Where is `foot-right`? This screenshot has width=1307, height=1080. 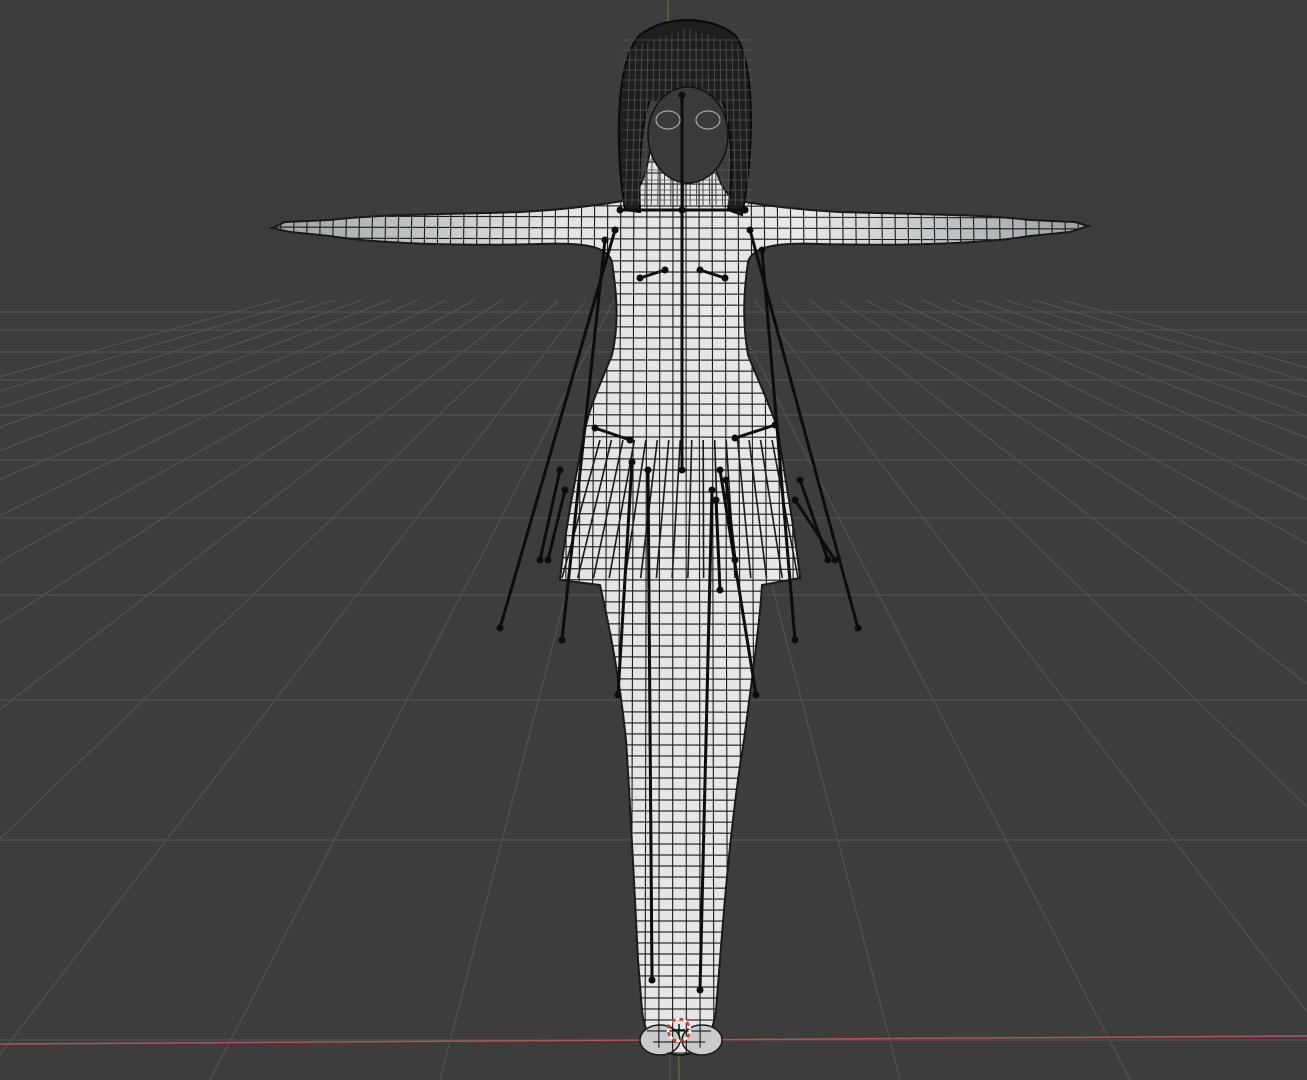
foot-right is located at coordinates (702, 1040).